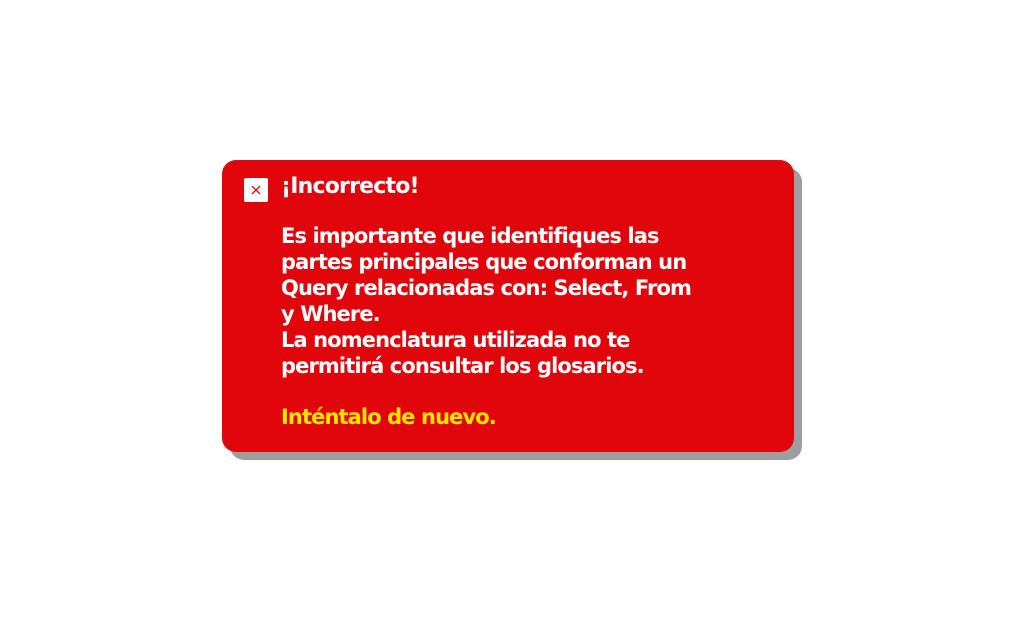 The image size is (1024, 620). I want to click on close-button, so click(256, 190).